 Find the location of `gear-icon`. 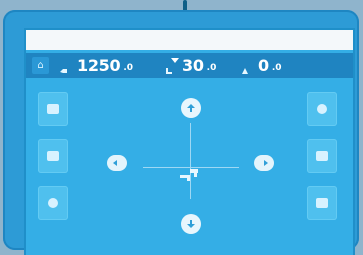

gear-icon is located at coordinates (322, 109).